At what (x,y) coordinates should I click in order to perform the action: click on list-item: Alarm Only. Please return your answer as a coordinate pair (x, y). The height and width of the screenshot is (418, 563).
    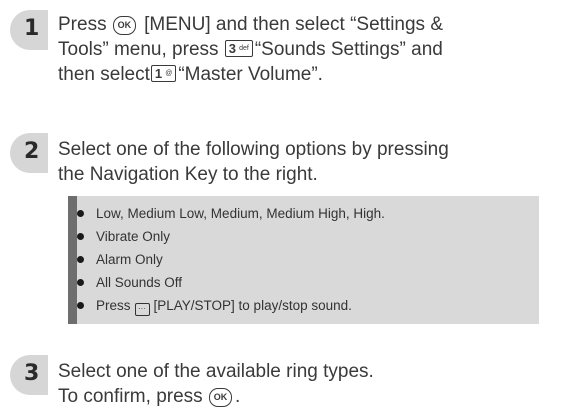
    Looking at the image, I should click on (231, 259).